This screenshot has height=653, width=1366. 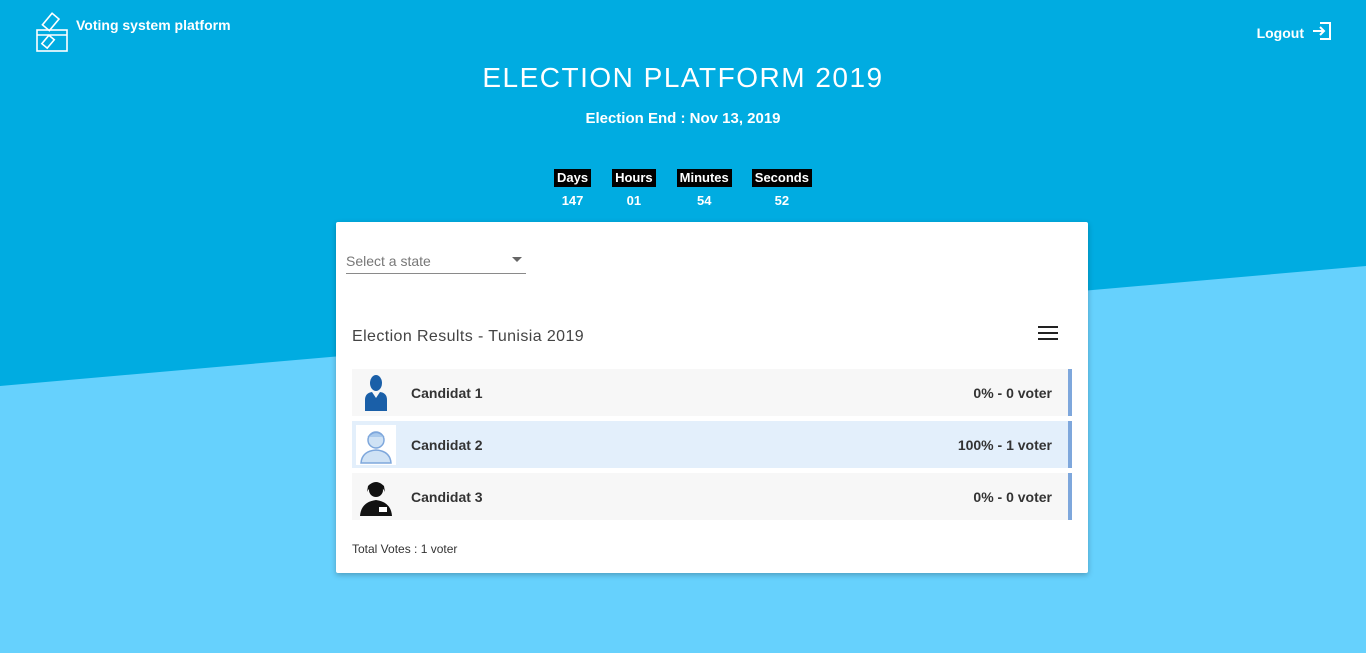 What do you see at coordinates (782, 200) in the screenshot?
I see `countdown-seconds-value: 52` at bounding box center [782, 200].